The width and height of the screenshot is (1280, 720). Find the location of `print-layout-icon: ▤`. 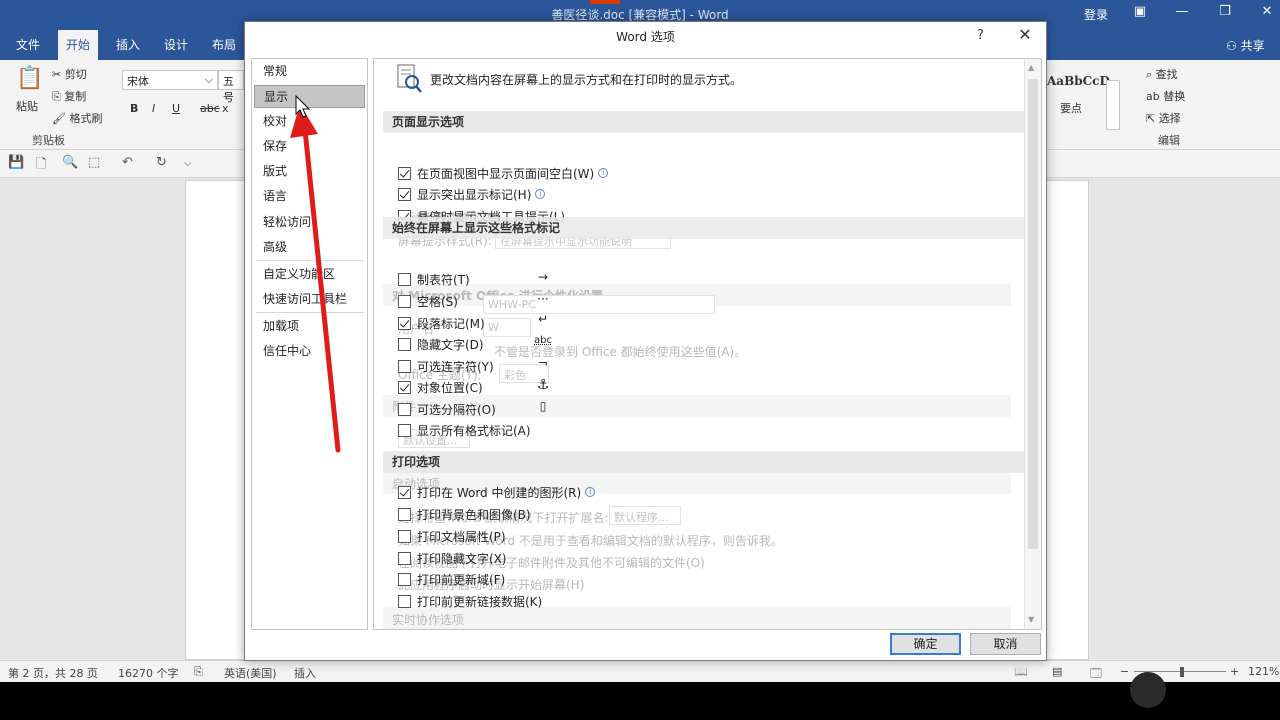

print-layout-icon: ▤ is located at coordinates (1057, 671).